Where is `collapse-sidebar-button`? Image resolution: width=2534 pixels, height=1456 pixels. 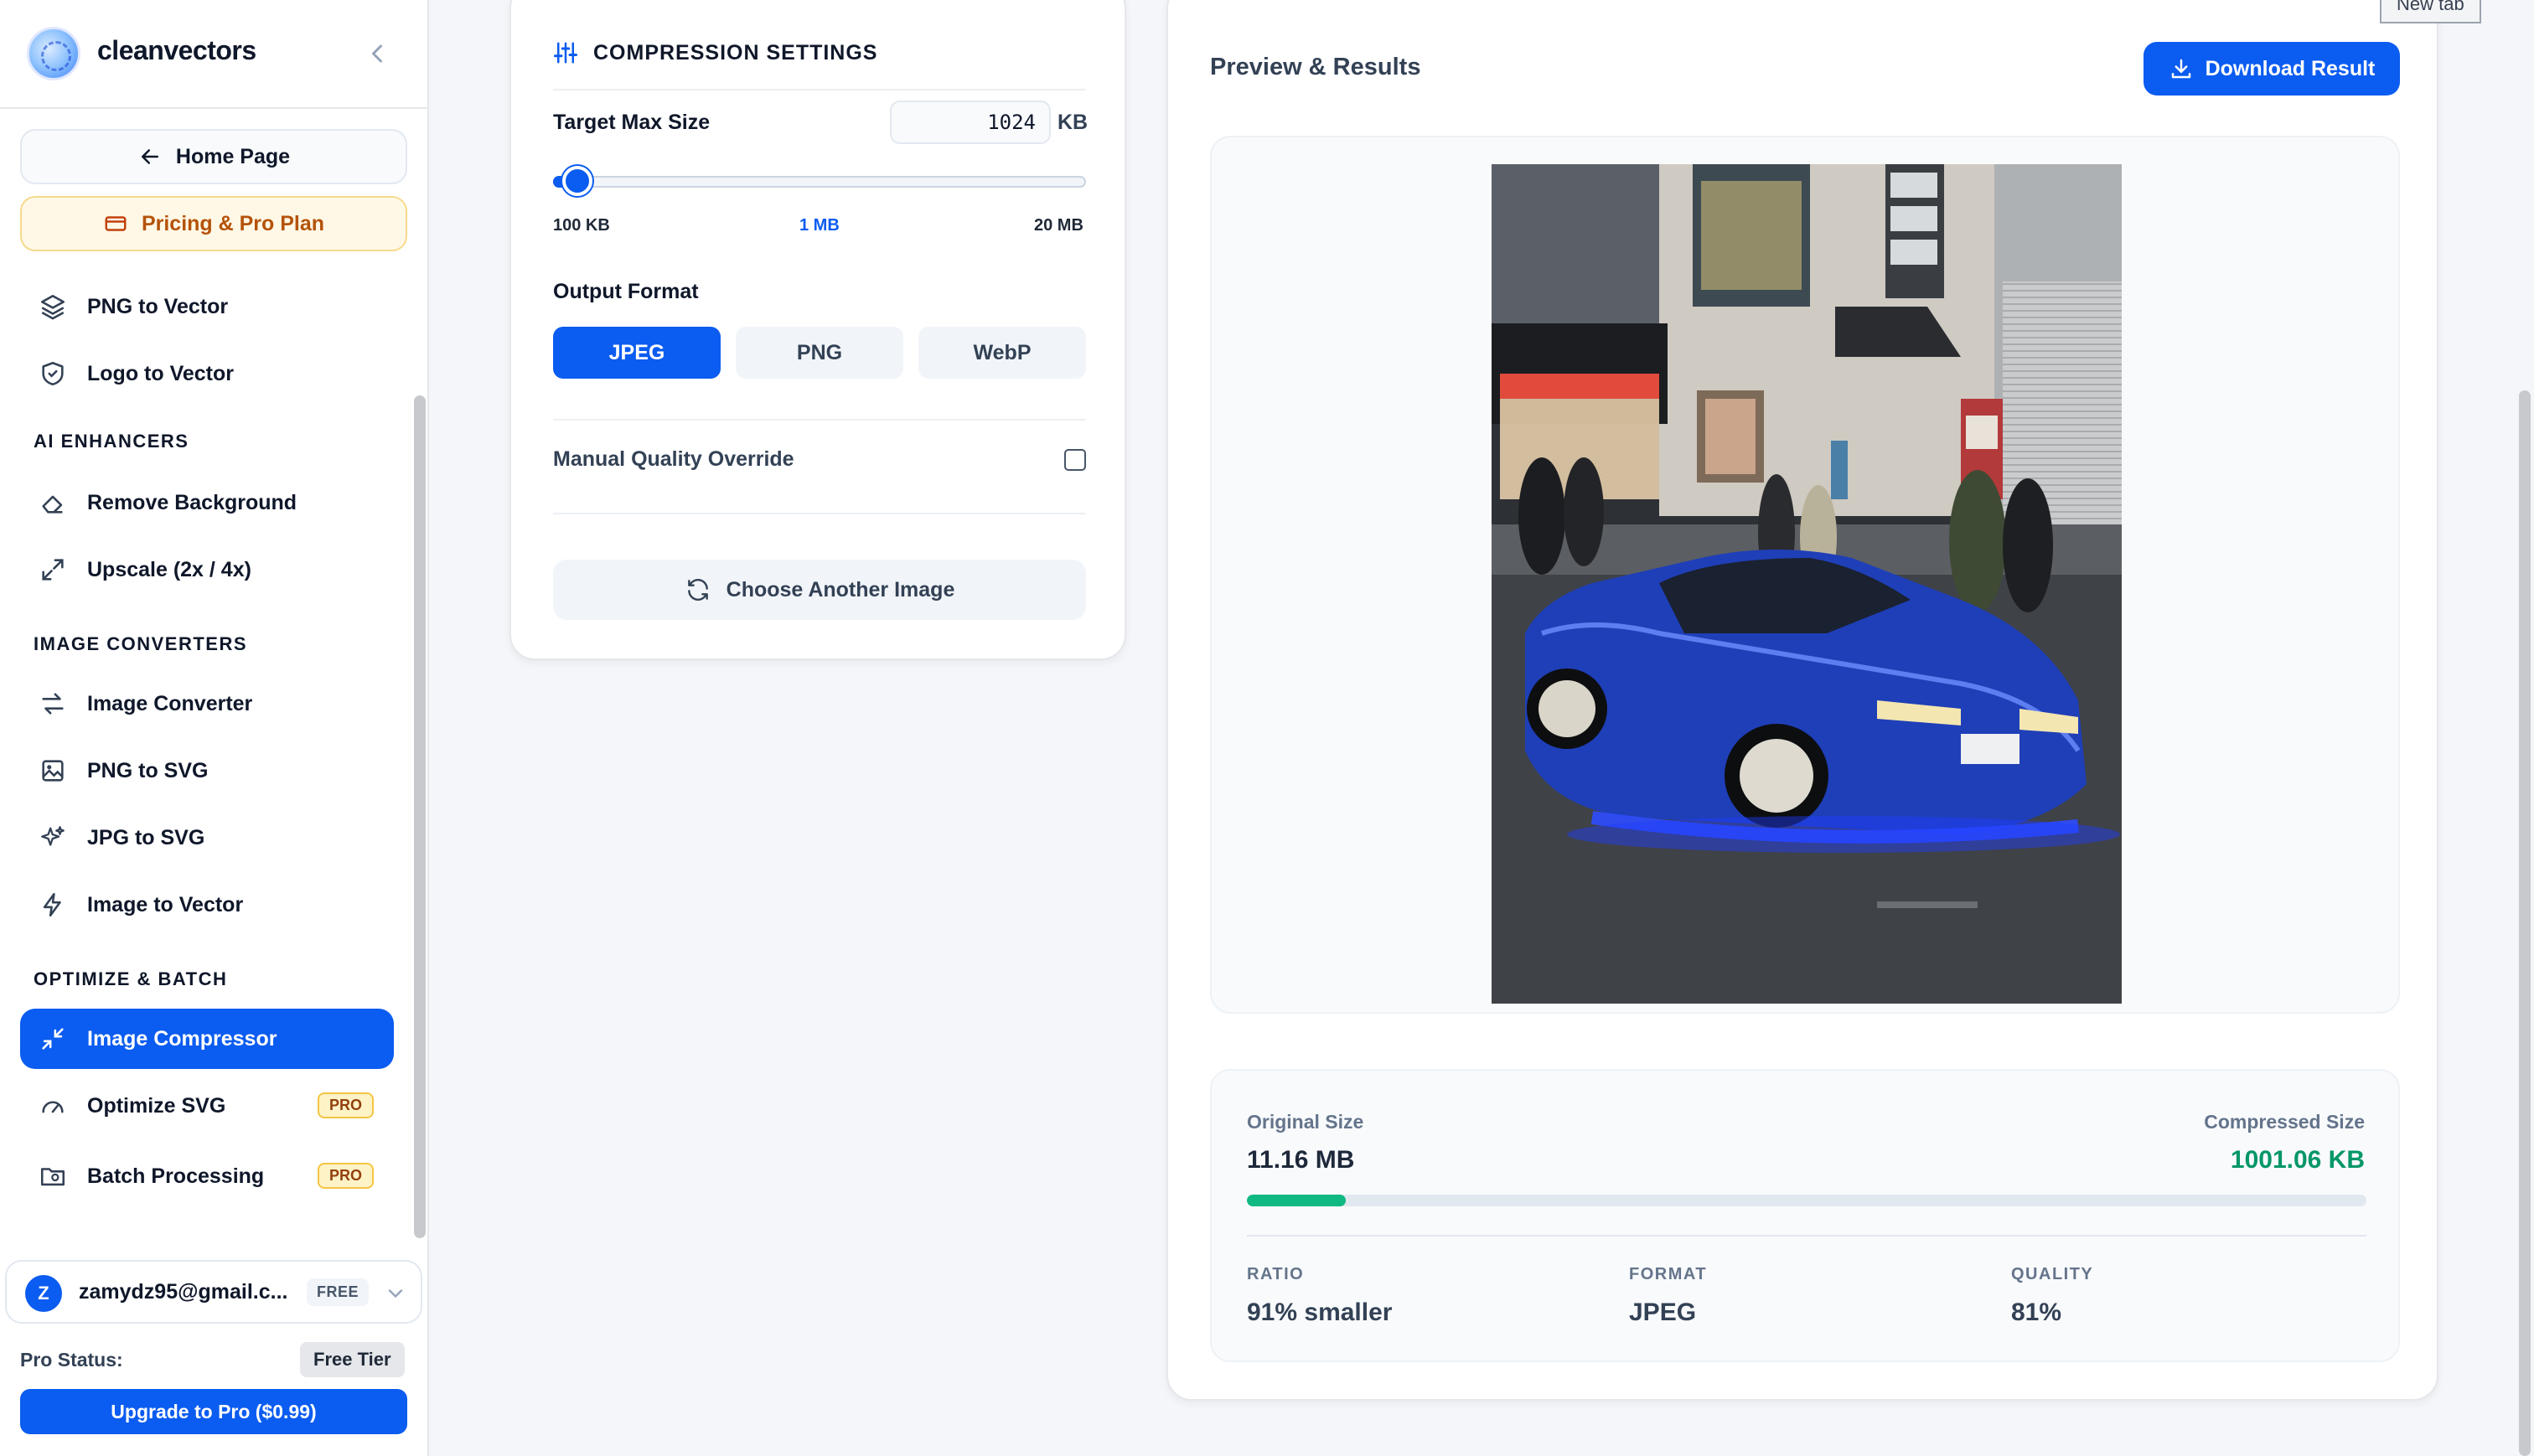 collapse-sidebar-button is located at coordinates (377, 54).